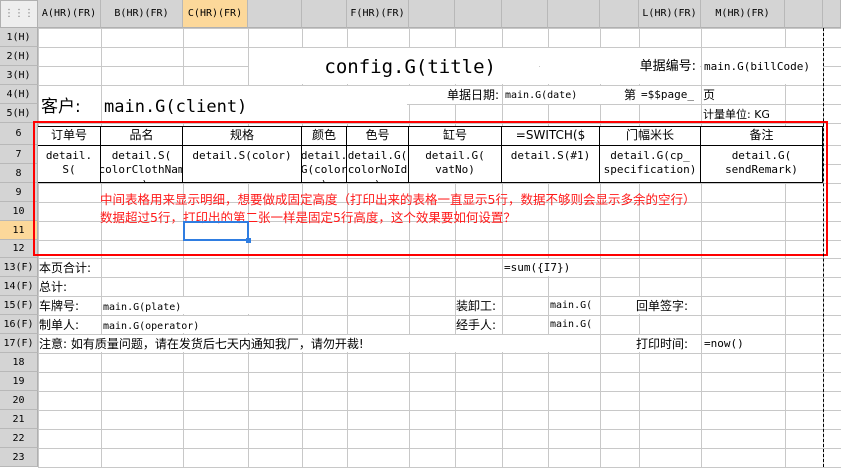 Image resolution: width=841 pixels, height=468 pixels. Describe the element at coordinates (19, 343) in the screenshot. I see `row-header: 17(F)` at that location.